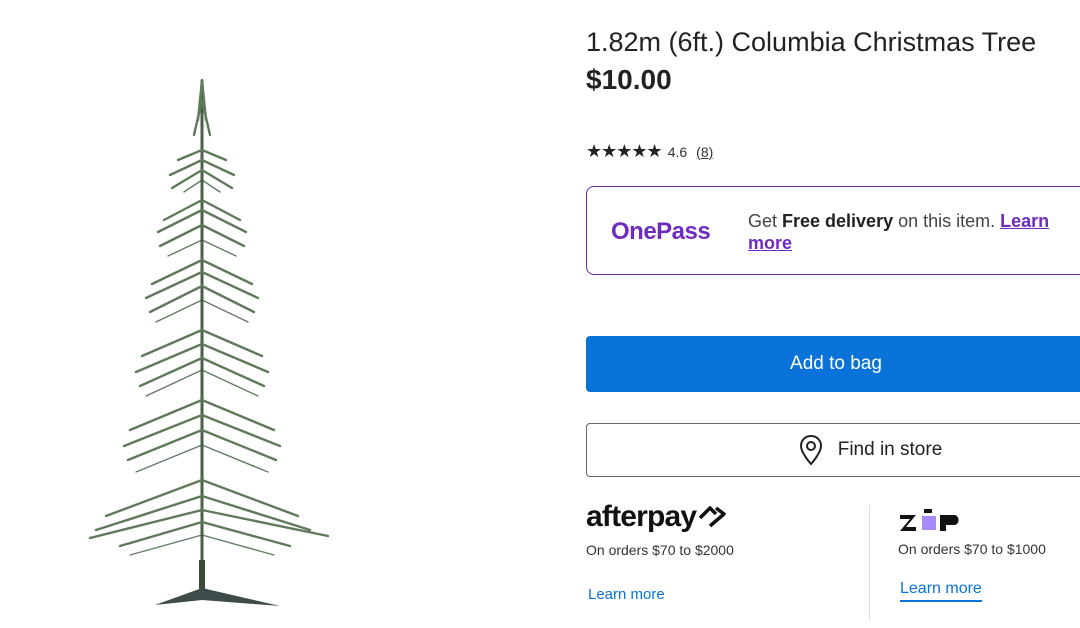 Image resolution: width=1080 pixels, height=628 pixels. Describe the element at coordinates (704, 152) in the screenshot. I see `review-count-link: (8)` at that location.